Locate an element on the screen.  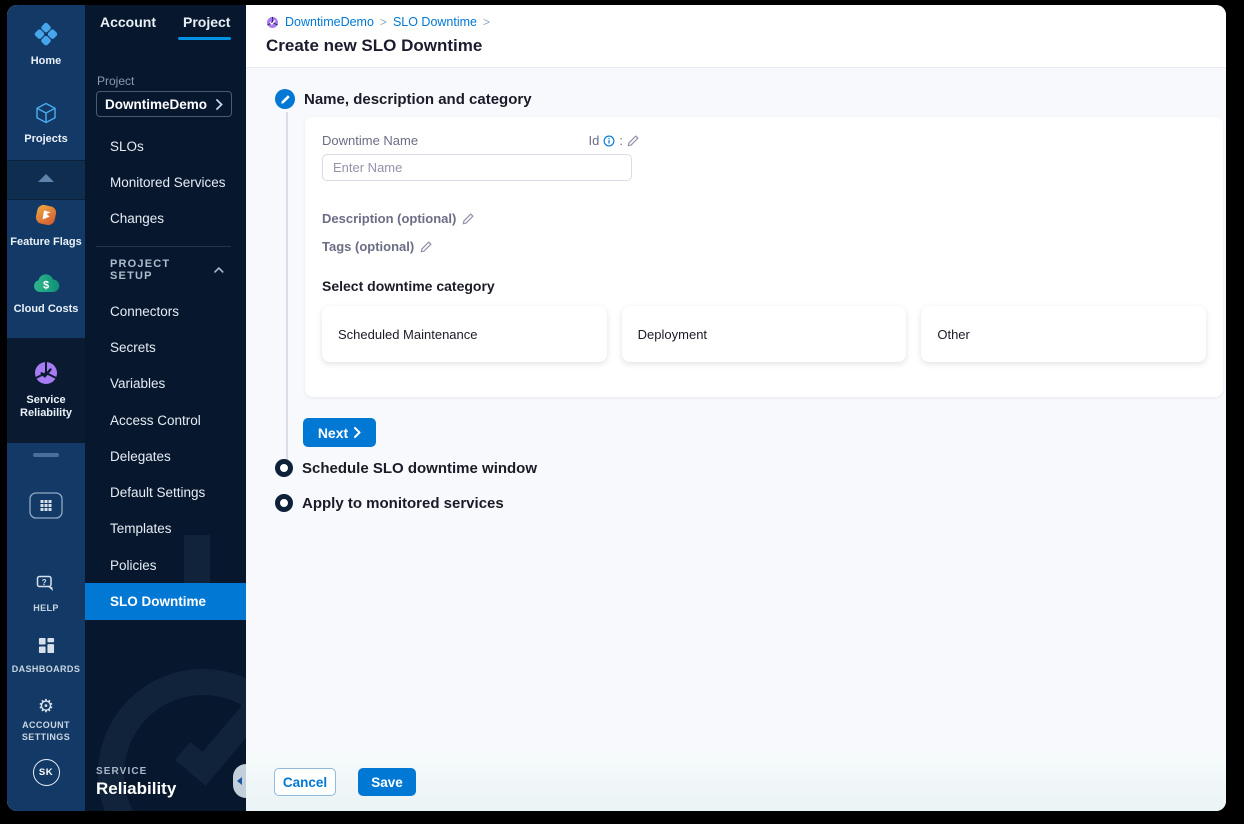
rail-collapse-toggle is located at coordinates (46, 178).